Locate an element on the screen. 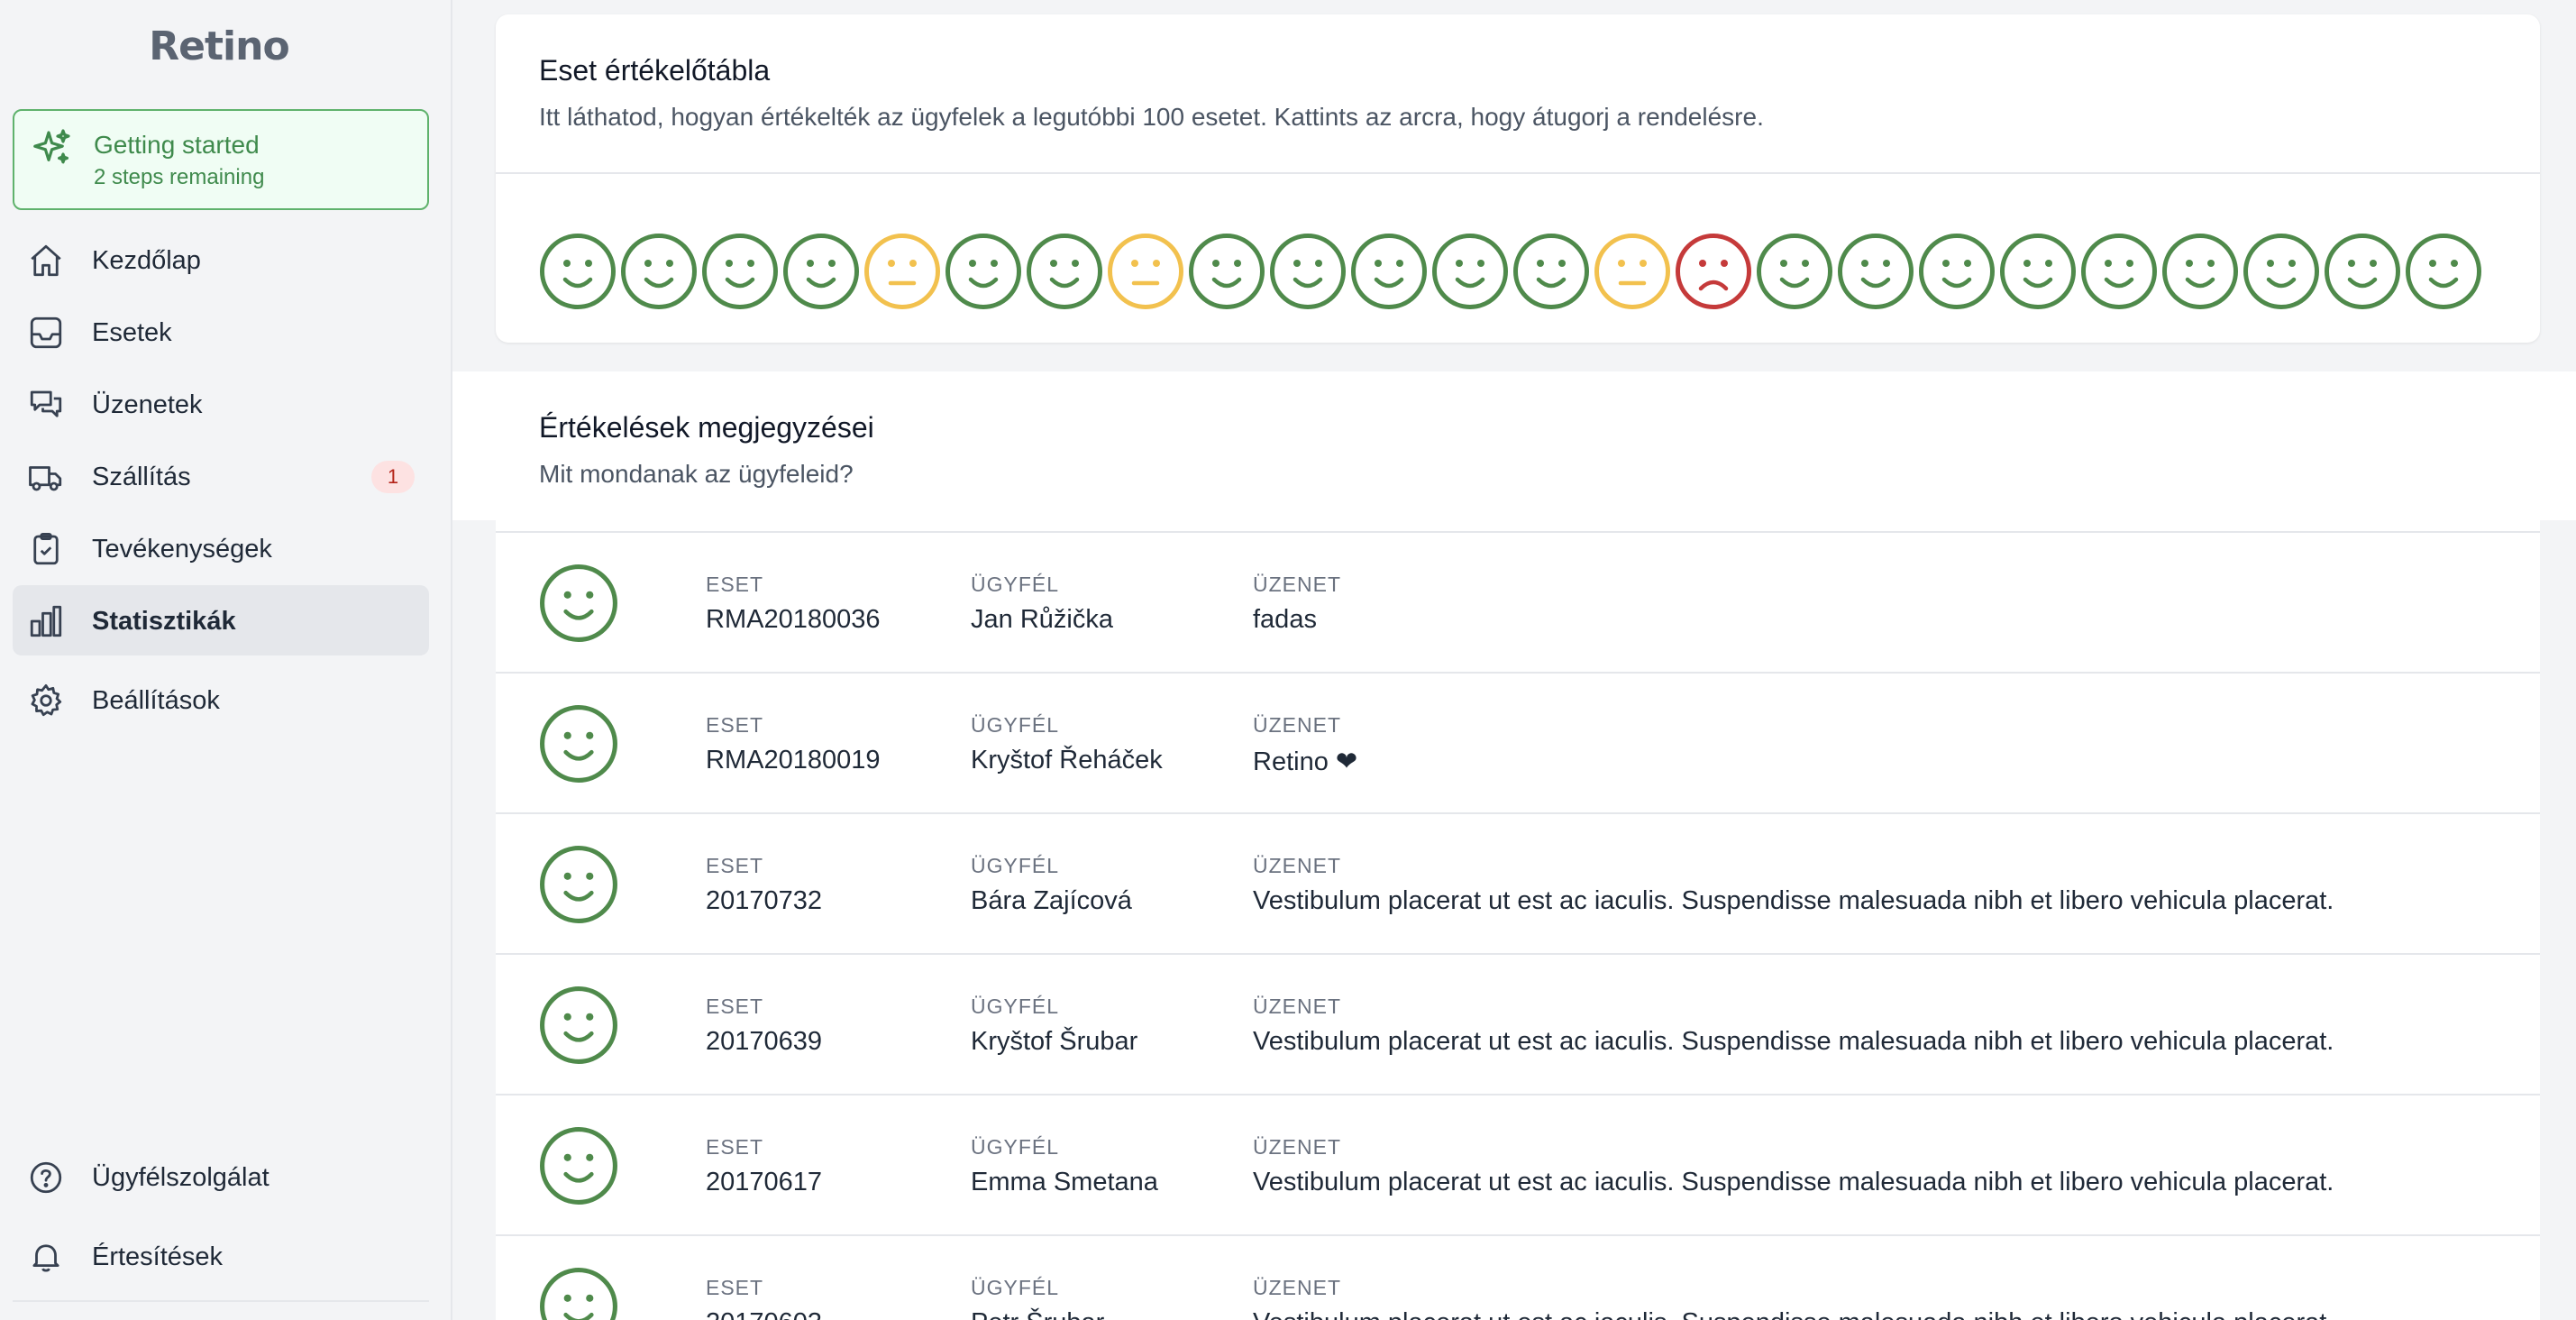  case-number: 20170639 is located at coordinates (764, 1042).